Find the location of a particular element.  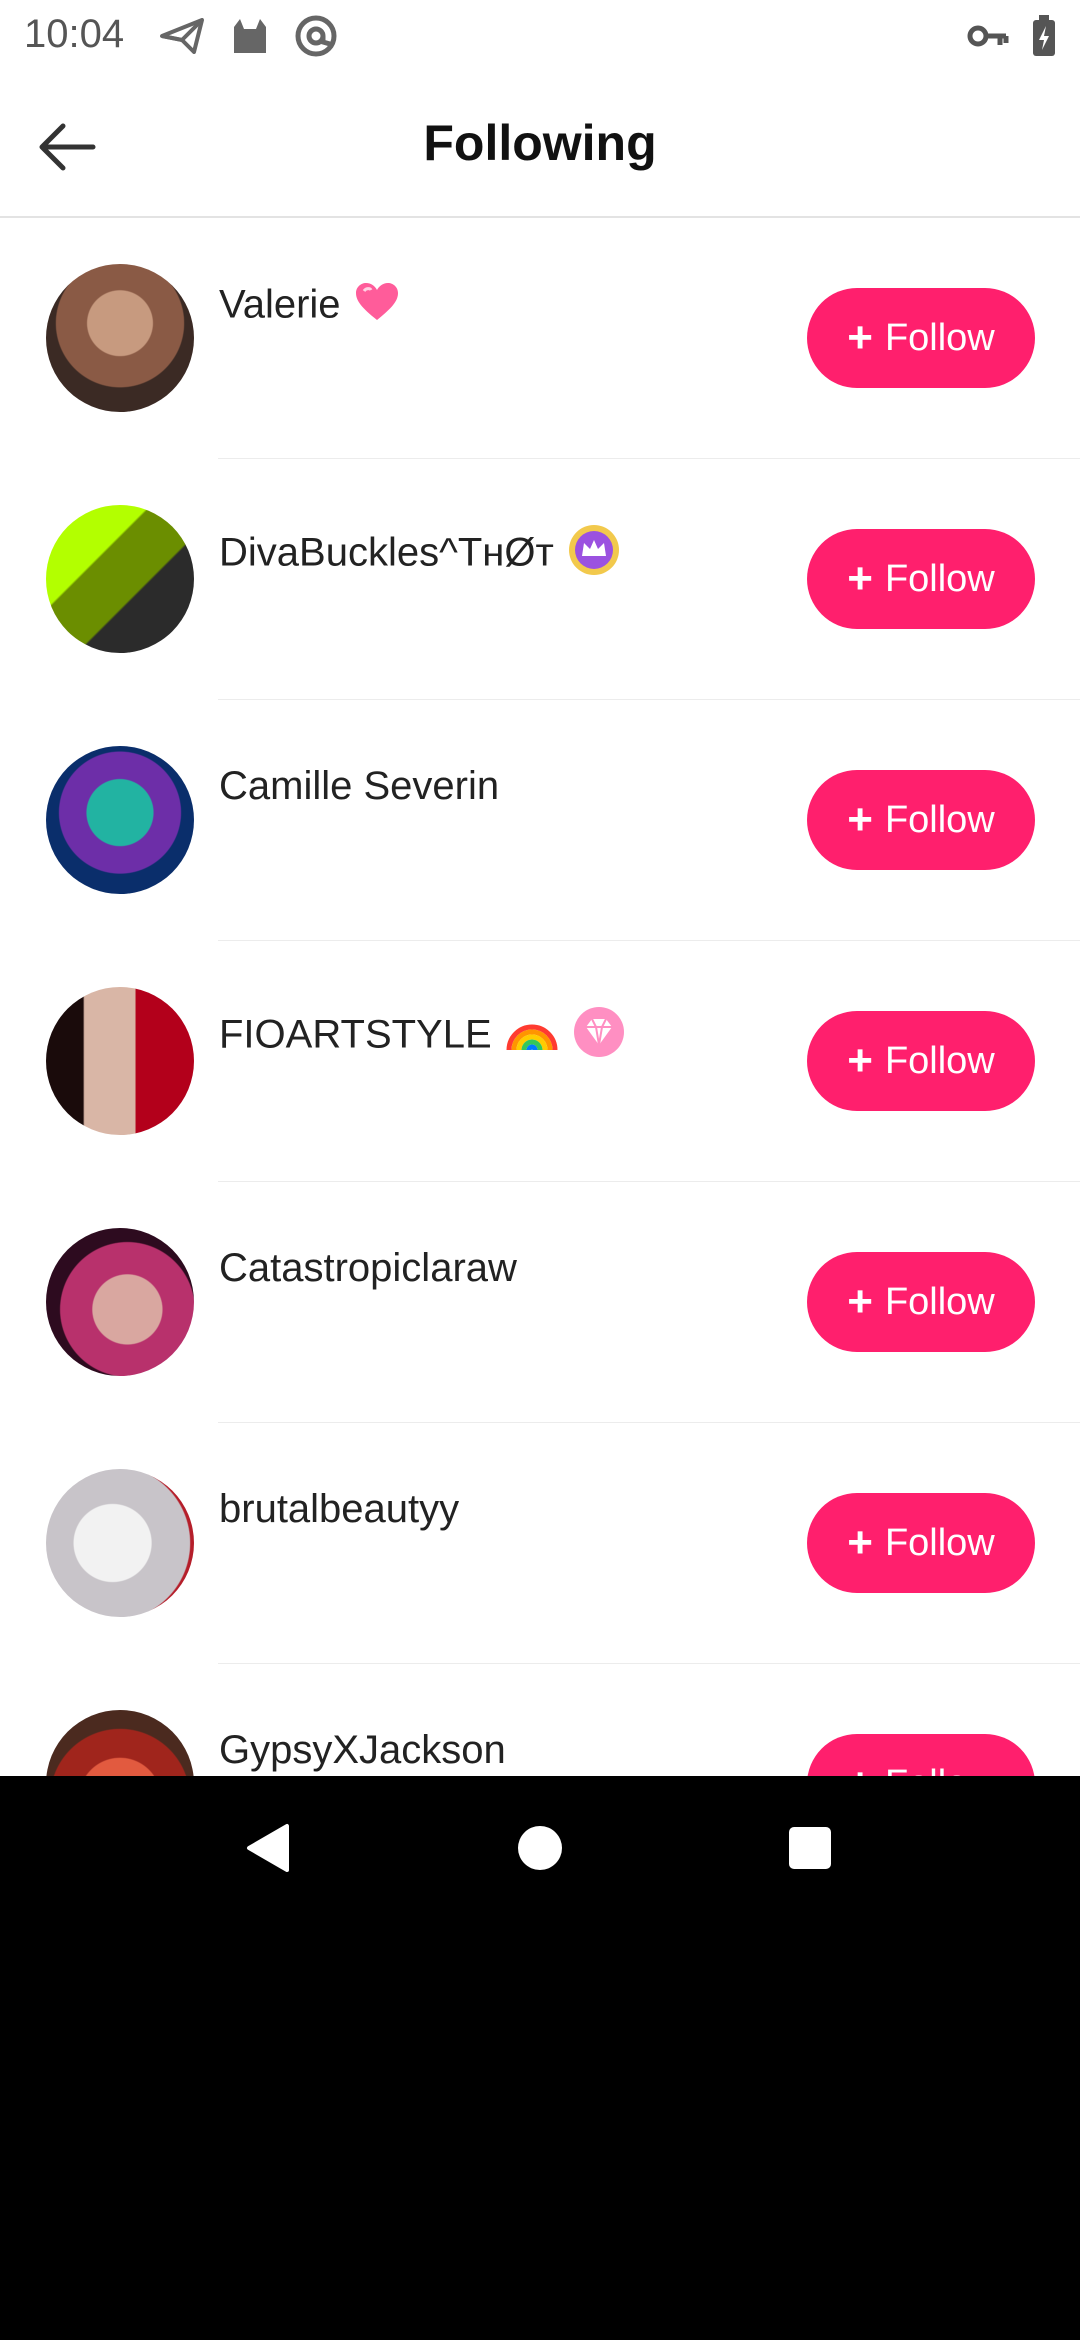

list-item: Camille Severin + Follow is located at coordinates (540, 820).